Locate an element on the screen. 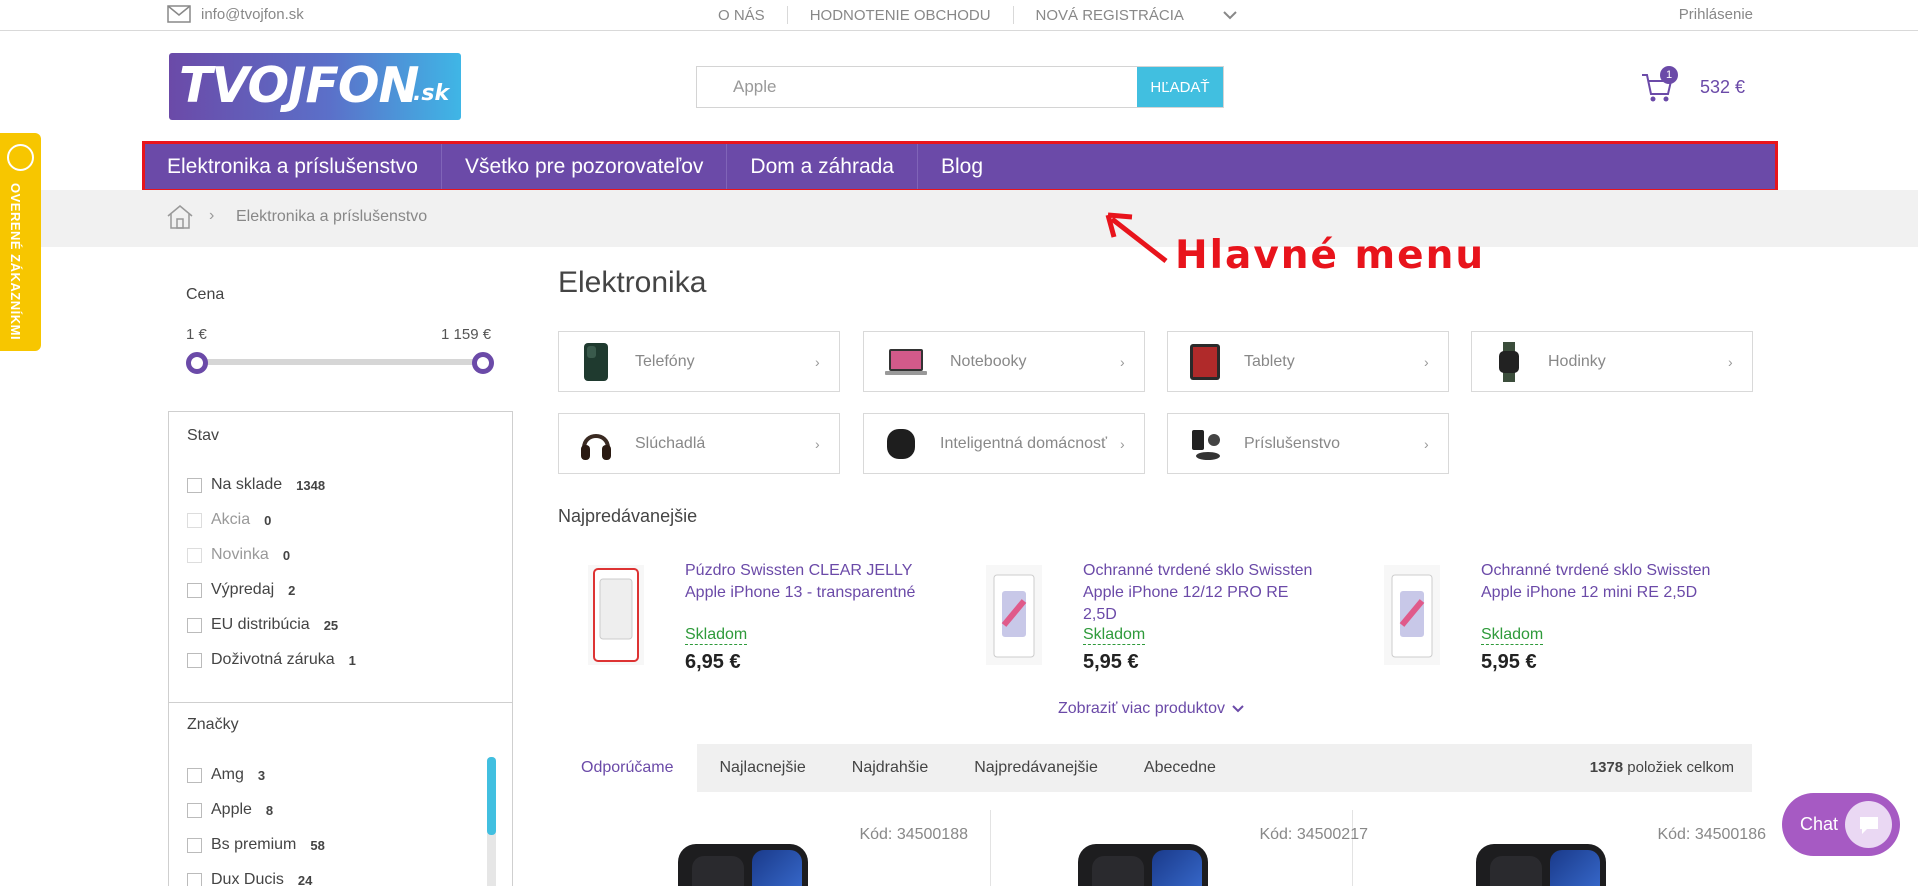 This screenshot has width=1918, height=886. category-tile-headphones: Slúchadlá › is located at coordinates (699, 443).